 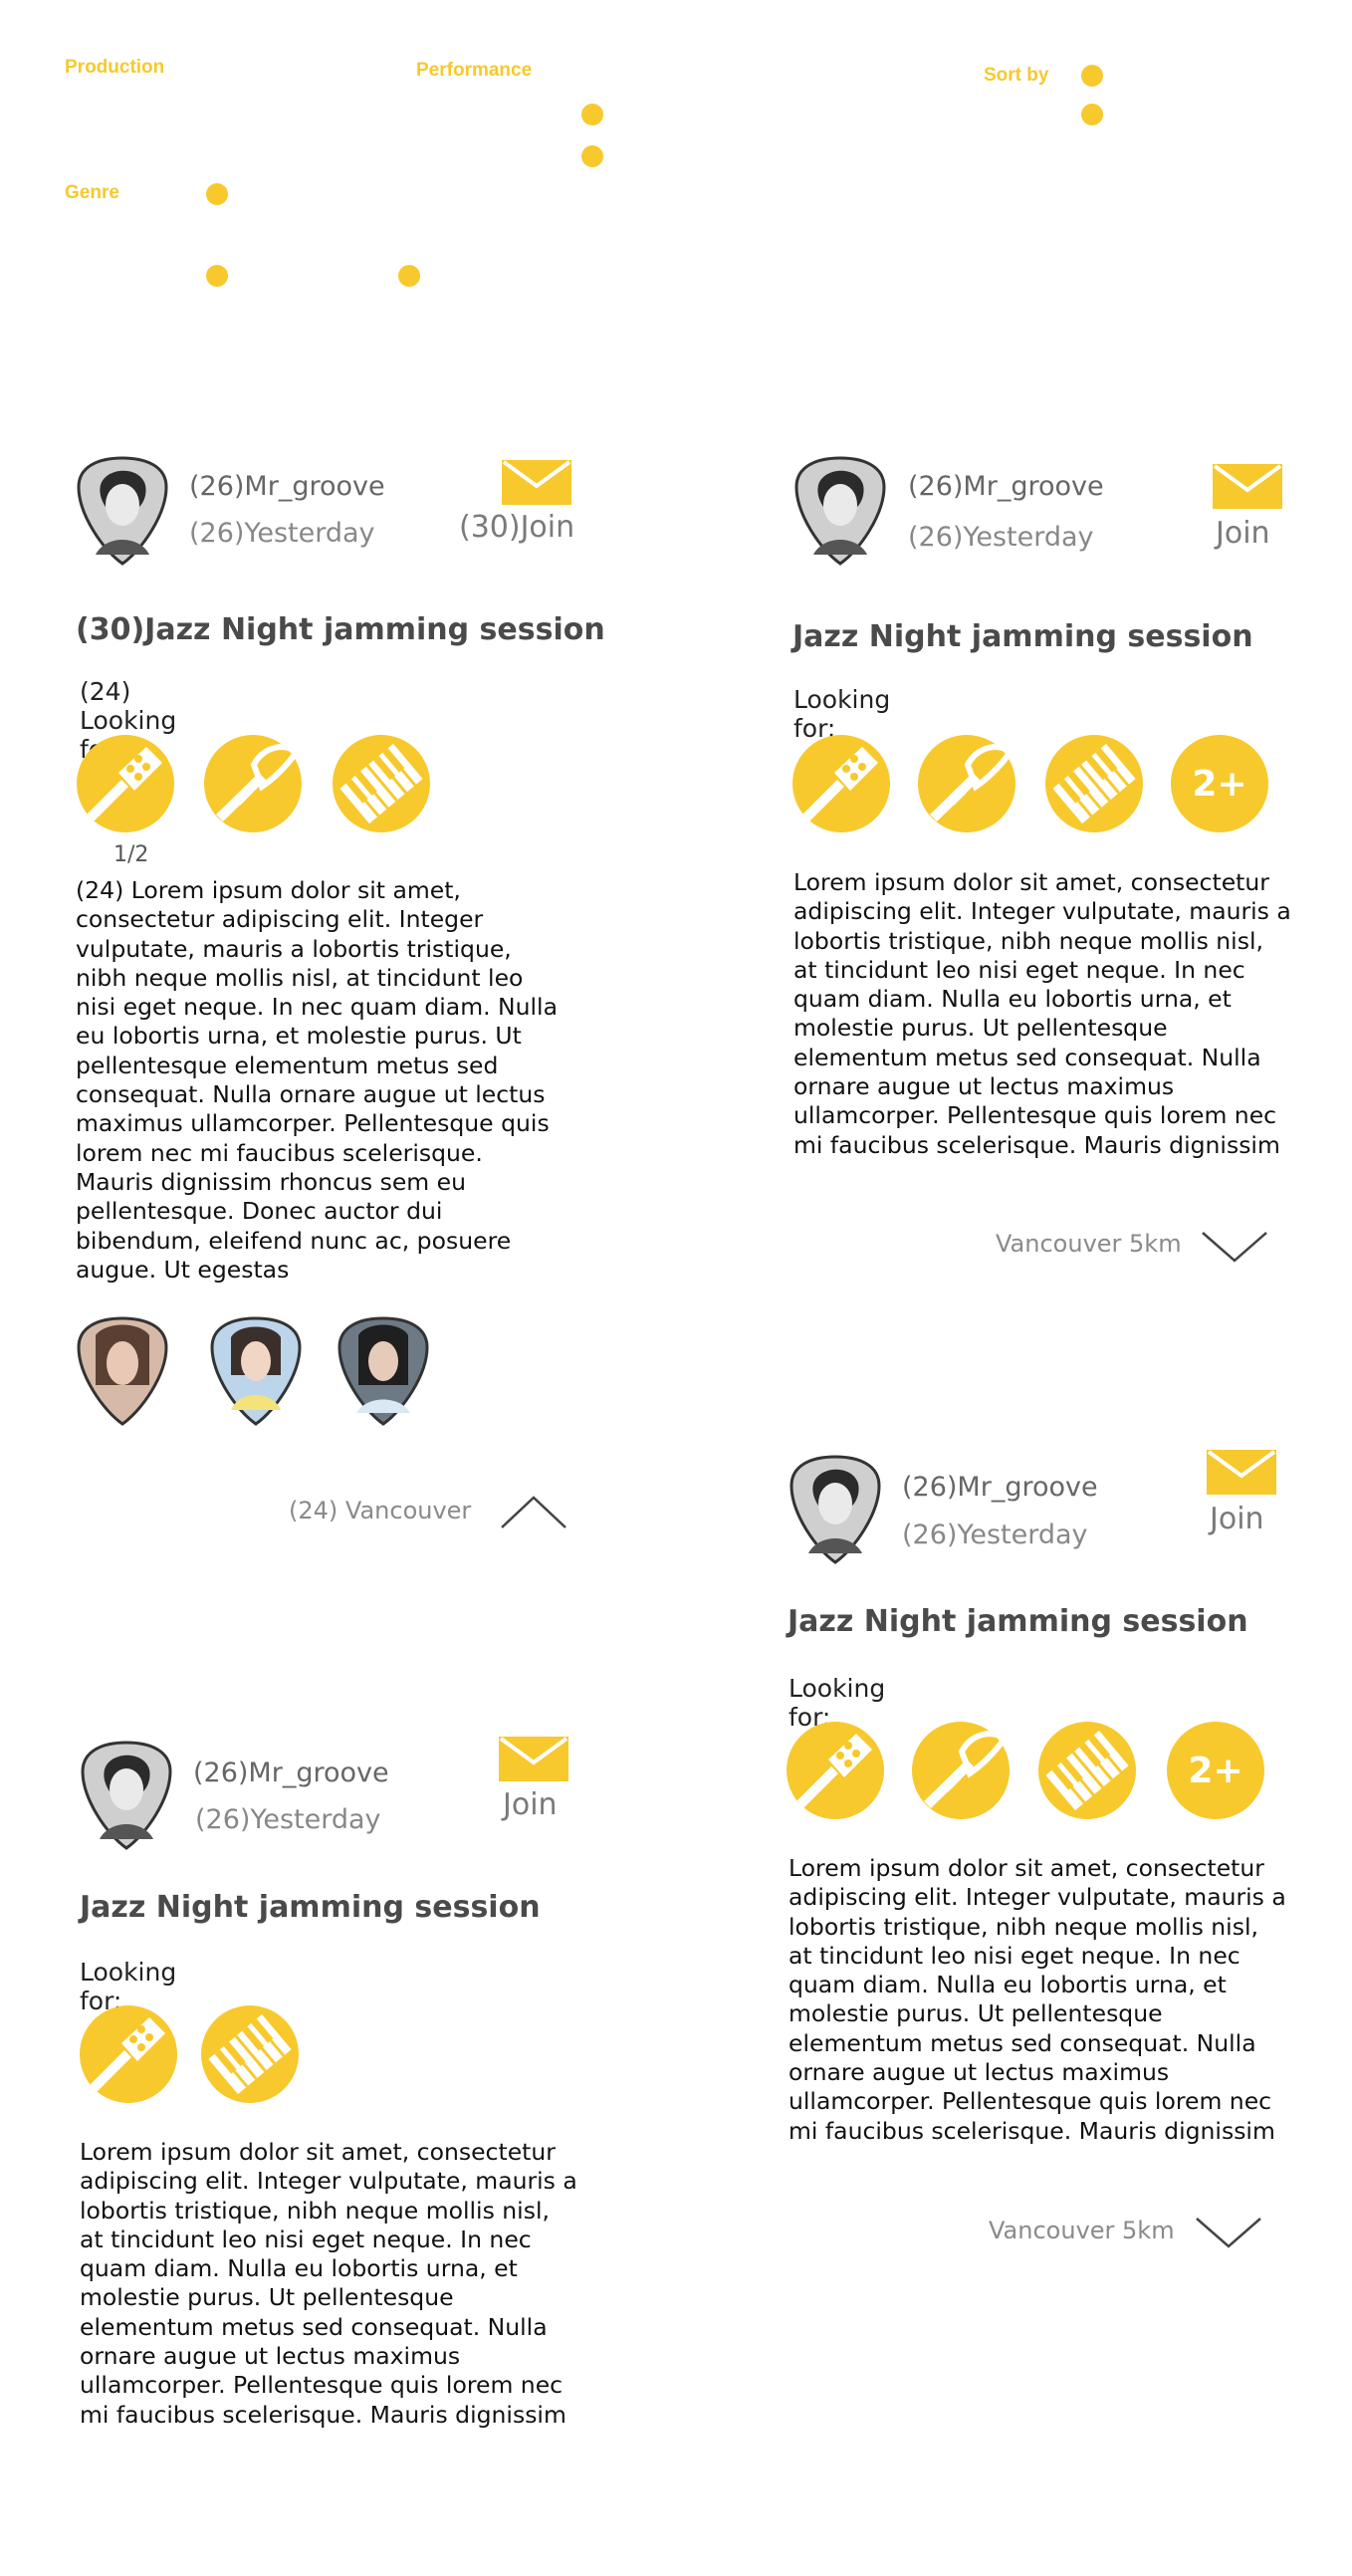 I want to click on event-location: (24) Vancouver, so click(x=380, y=1510).